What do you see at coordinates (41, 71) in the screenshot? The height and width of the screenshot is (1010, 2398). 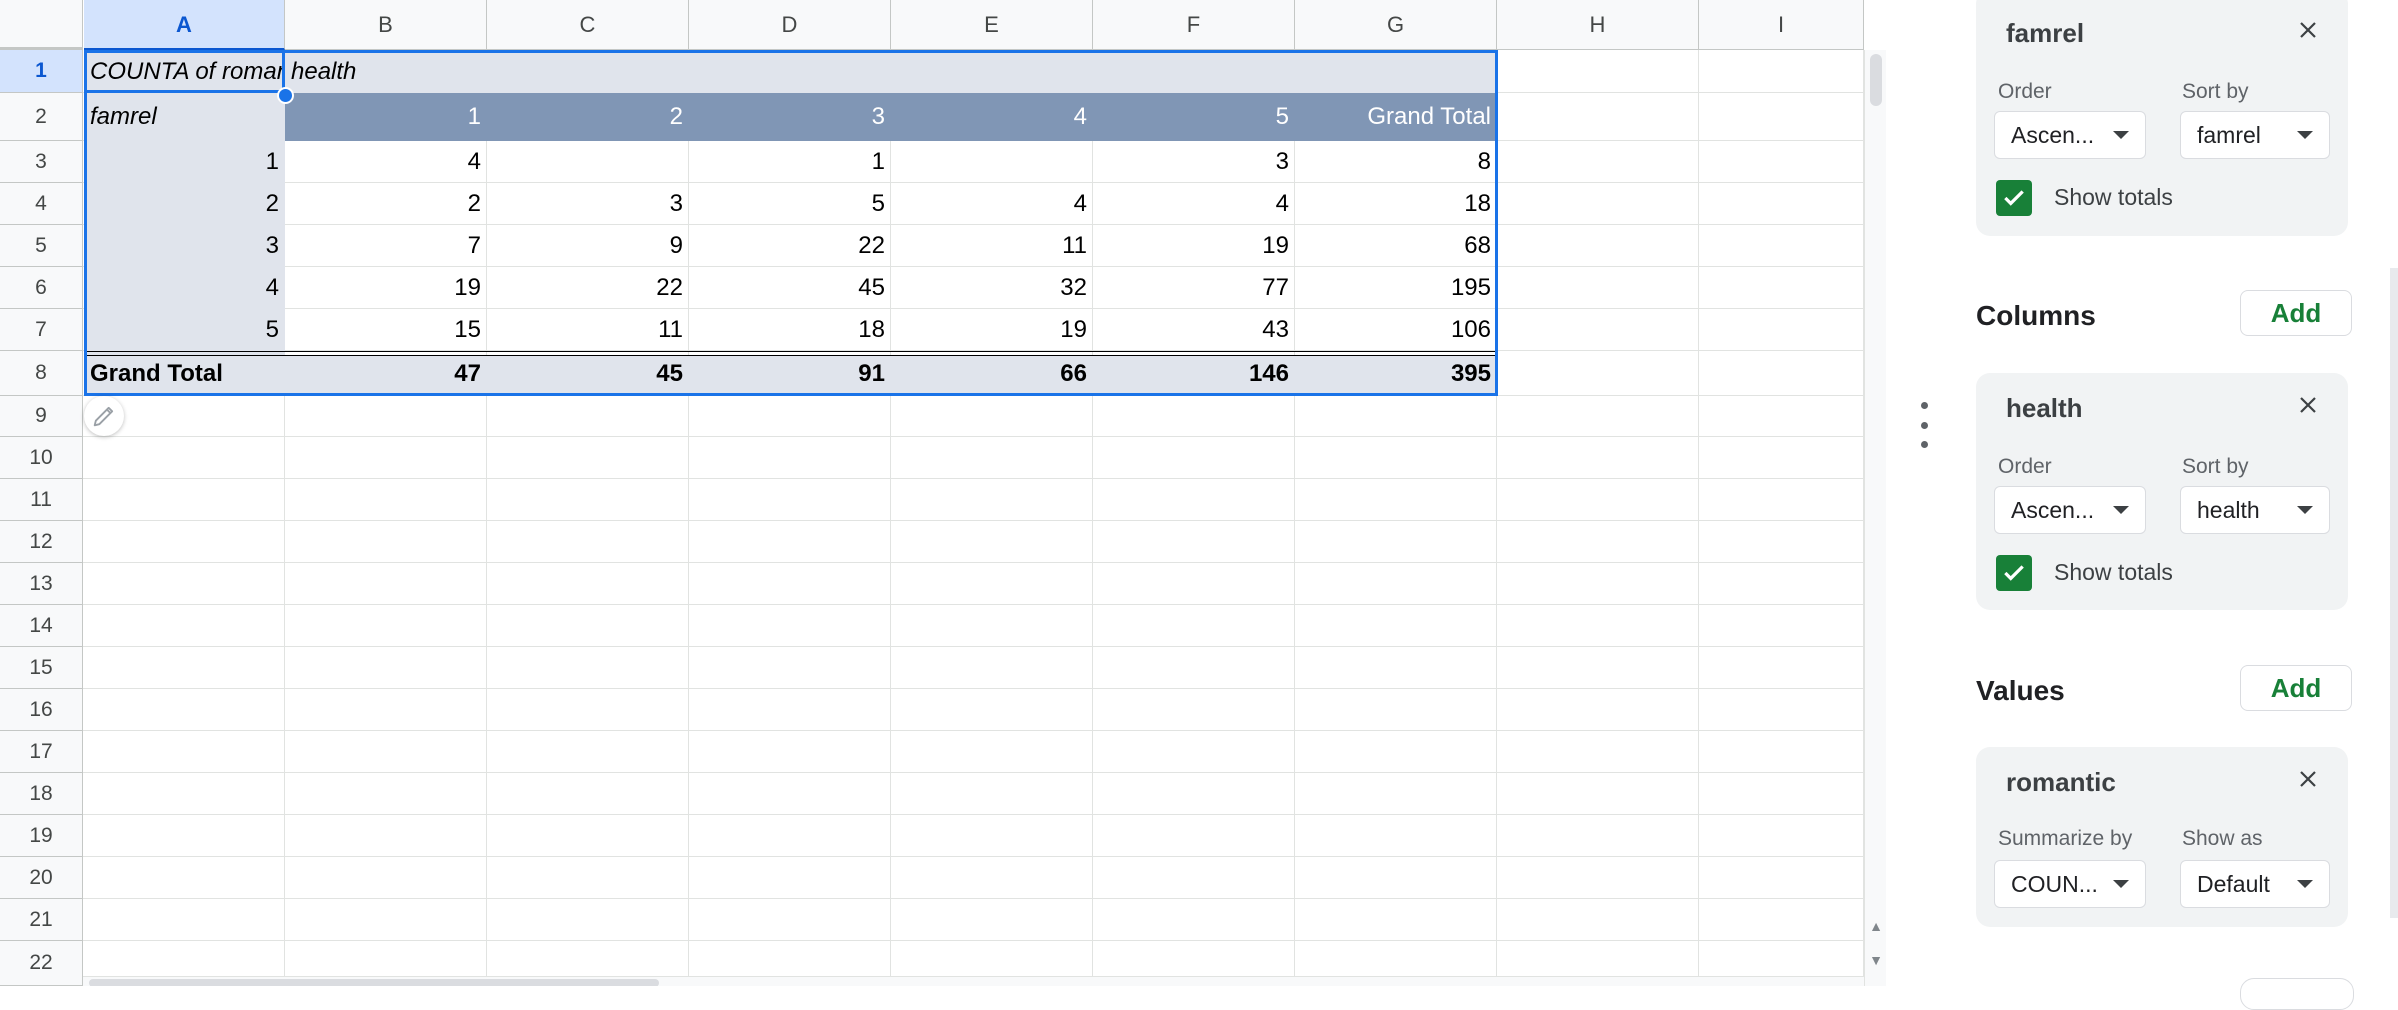 I see `row-header-1: 1` at bounding box center [41, 71].